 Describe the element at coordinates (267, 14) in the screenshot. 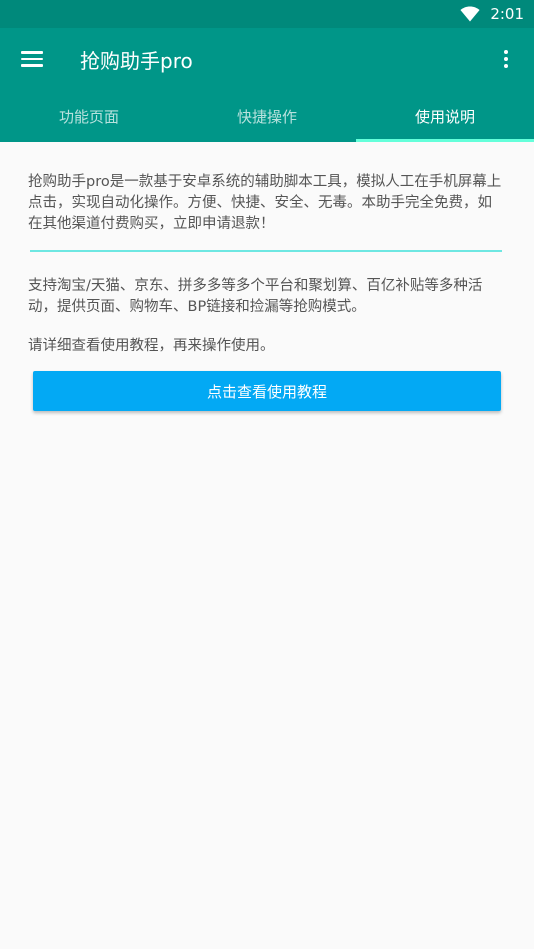

I see `status-bar: 2:01` at that location.